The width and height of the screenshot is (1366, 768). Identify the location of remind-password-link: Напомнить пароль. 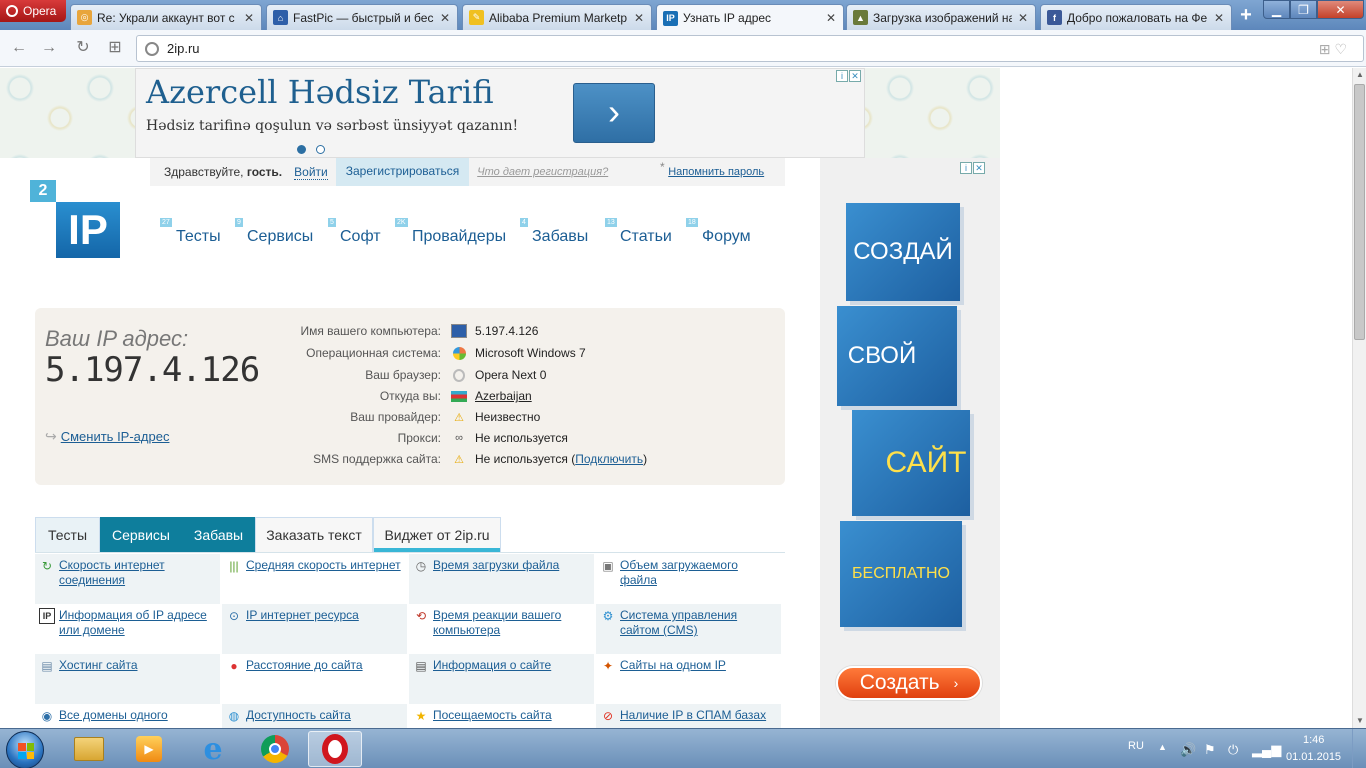
(716, 172).